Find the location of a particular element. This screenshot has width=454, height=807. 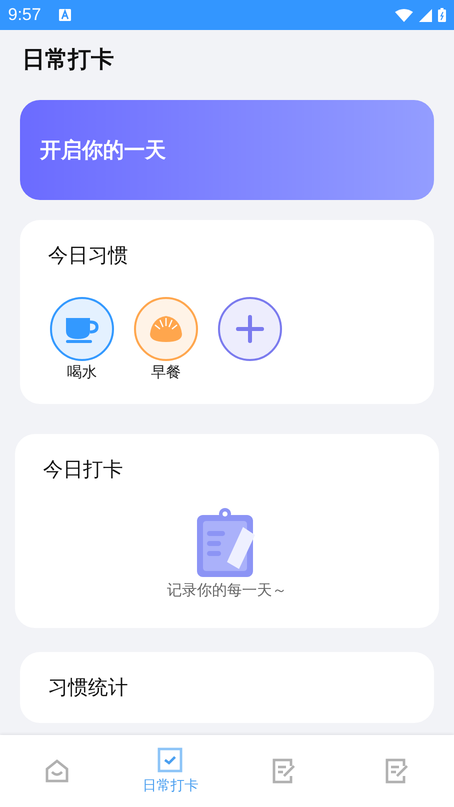

card-title: 习惯统计 is located at coordinates (88, 687).